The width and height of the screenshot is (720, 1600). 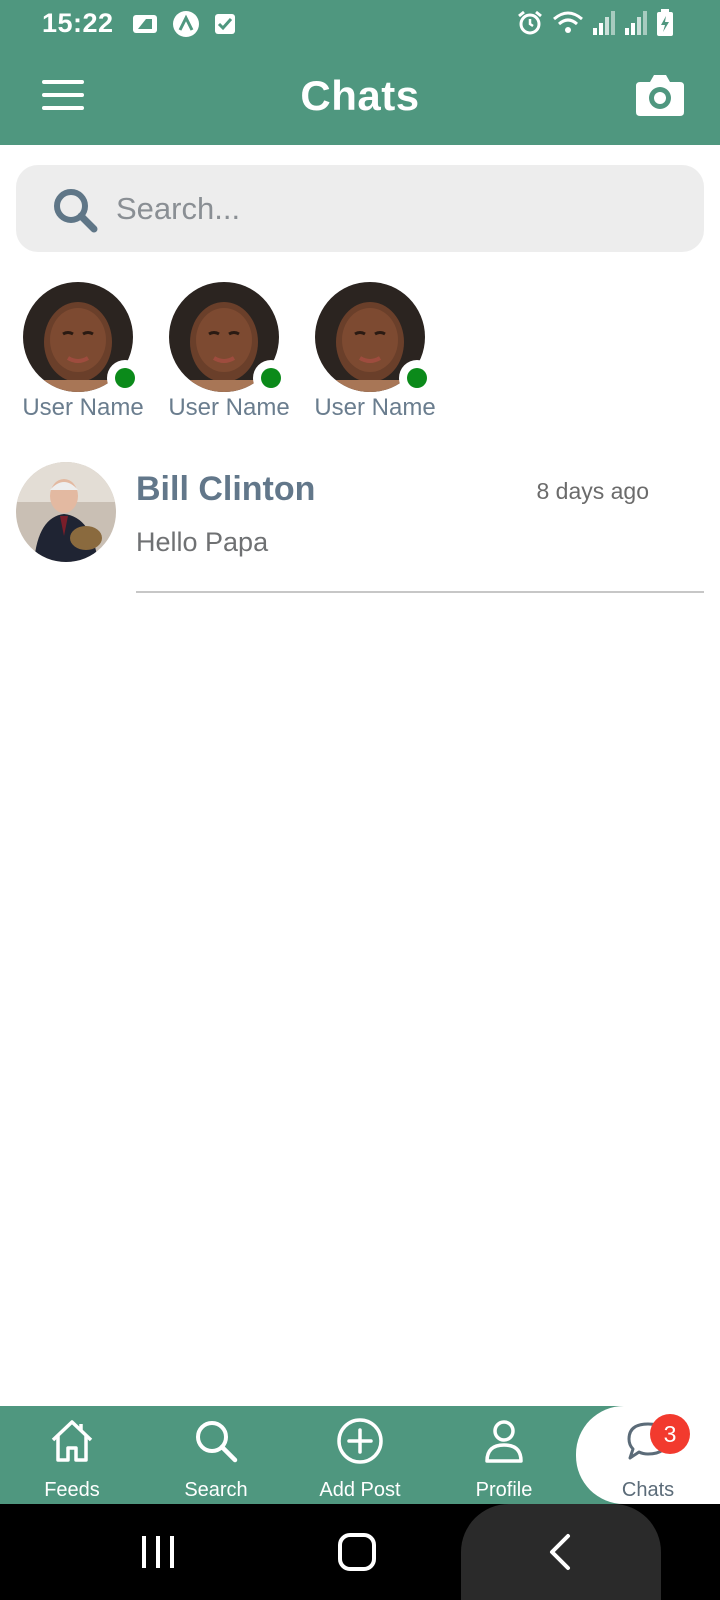 I want to click on system-navigation-bar, so click(x=360, y=1552).